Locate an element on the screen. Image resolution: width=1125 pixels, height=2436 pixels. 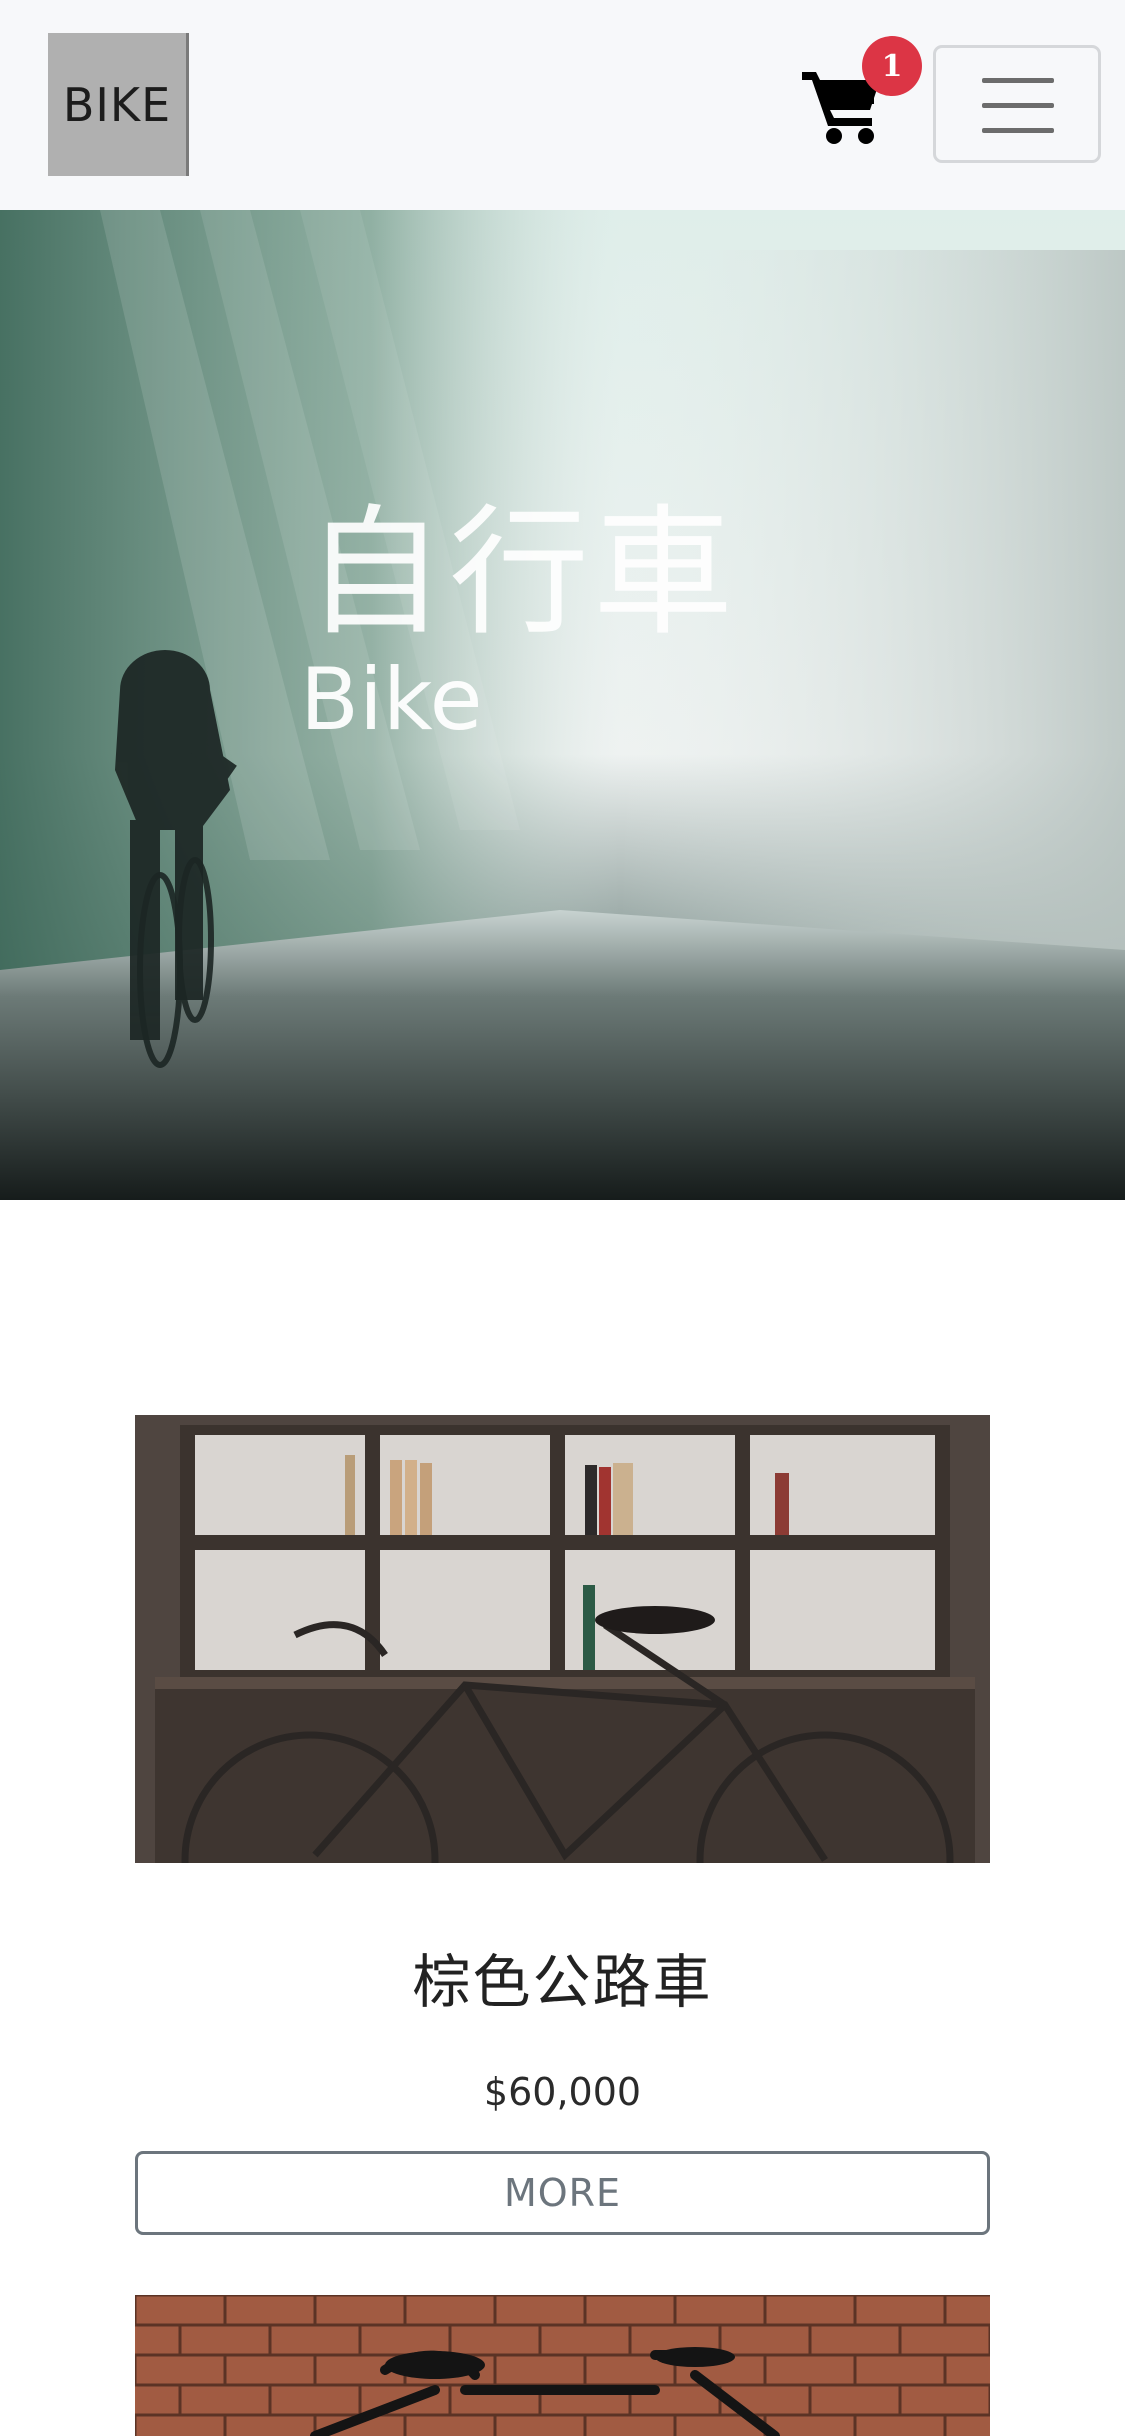
bicycle-shelf-photo is located at coordinates (562, 1639).